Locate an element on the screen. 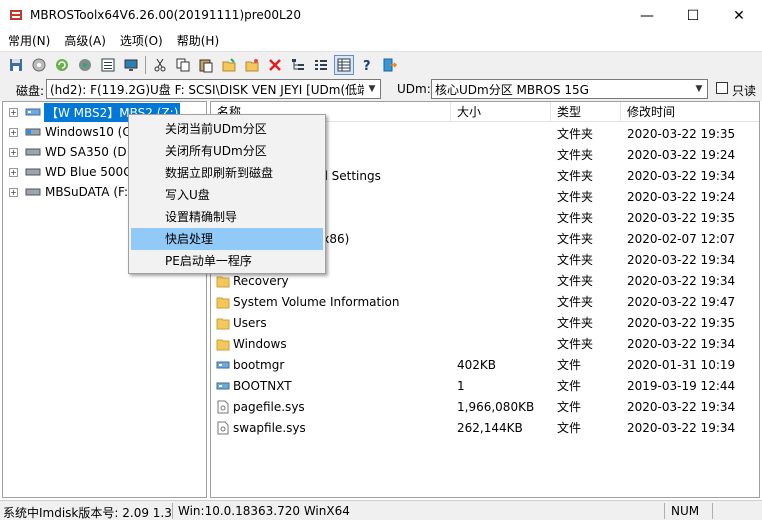 Image resolution: width=762 pixels, height=520 pixels. file-name: swapfile.sys is located at coordinates (269, 428).